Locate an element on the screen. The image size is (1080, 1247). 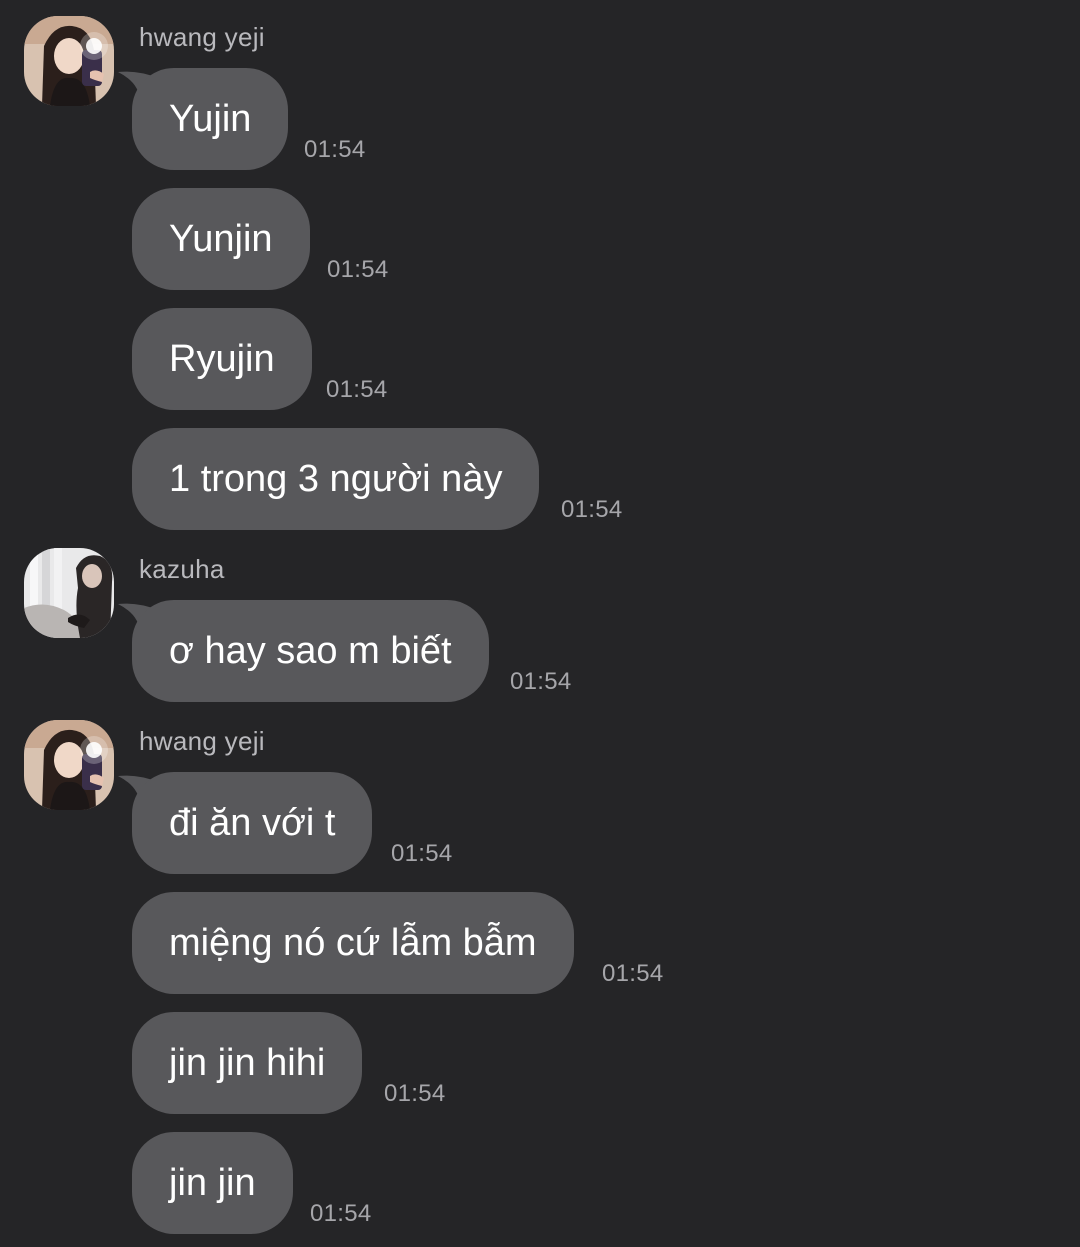
message-bubble: ơ hay sao m biết is located at coordinates (310, 651).